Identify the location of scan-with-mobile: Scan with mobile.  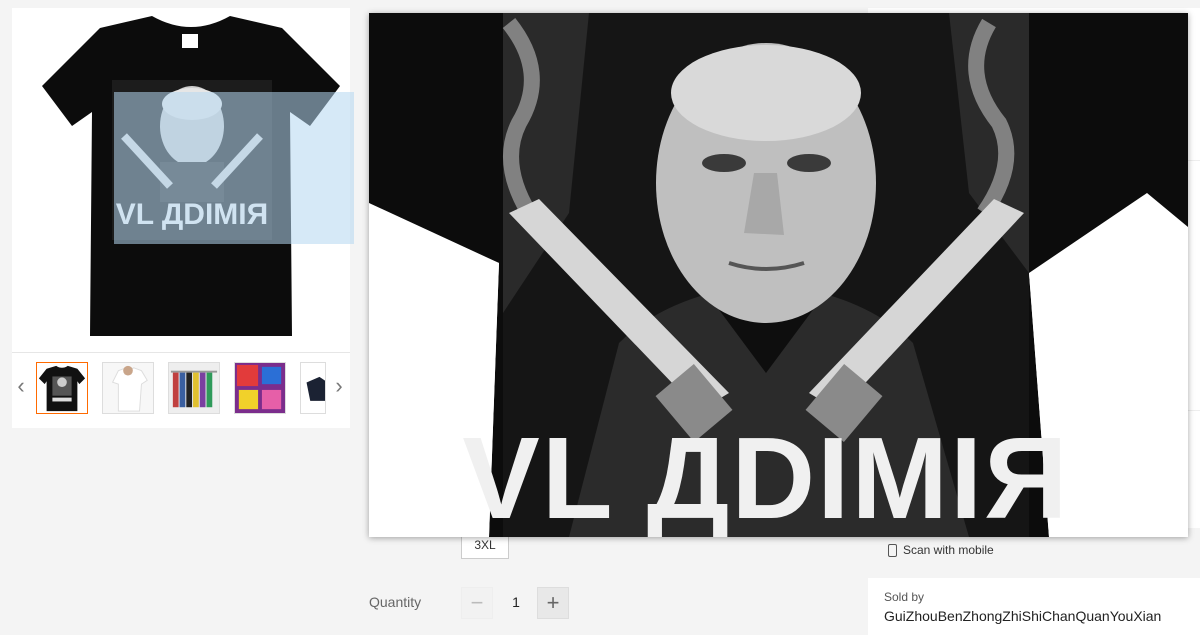
(941, 550).